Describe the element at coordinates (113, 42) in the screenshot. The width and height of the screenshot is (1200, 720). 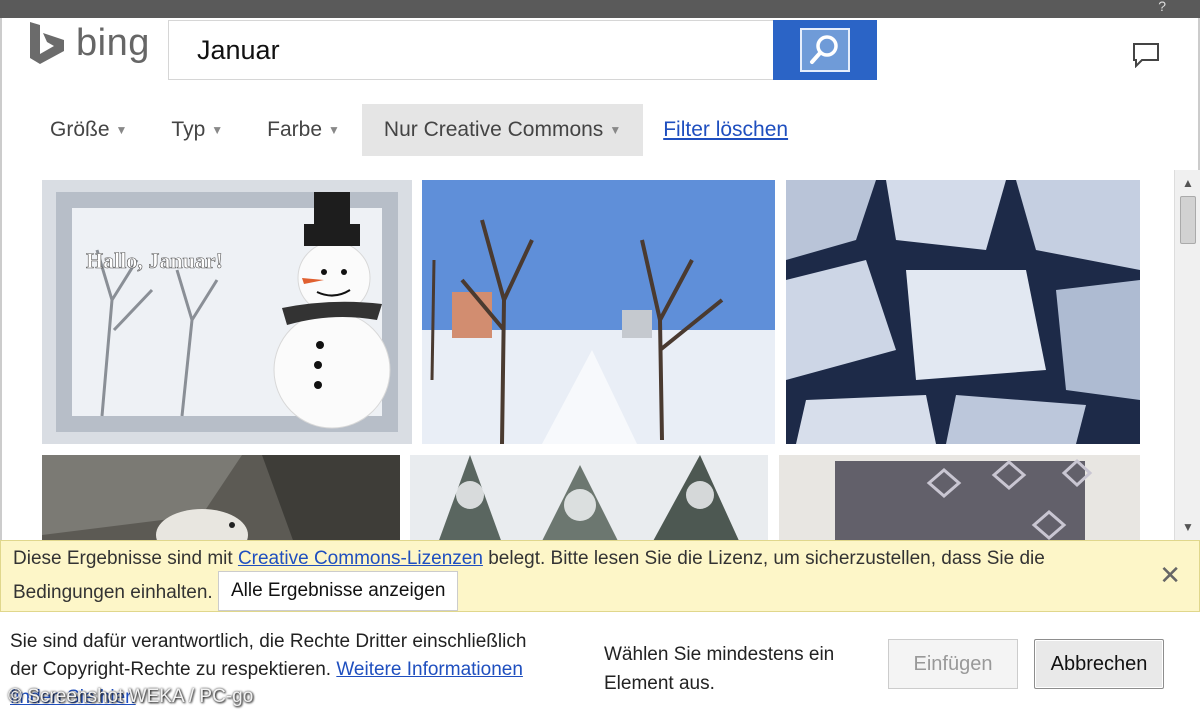
I see `bing-logo-text: bing` at that location.